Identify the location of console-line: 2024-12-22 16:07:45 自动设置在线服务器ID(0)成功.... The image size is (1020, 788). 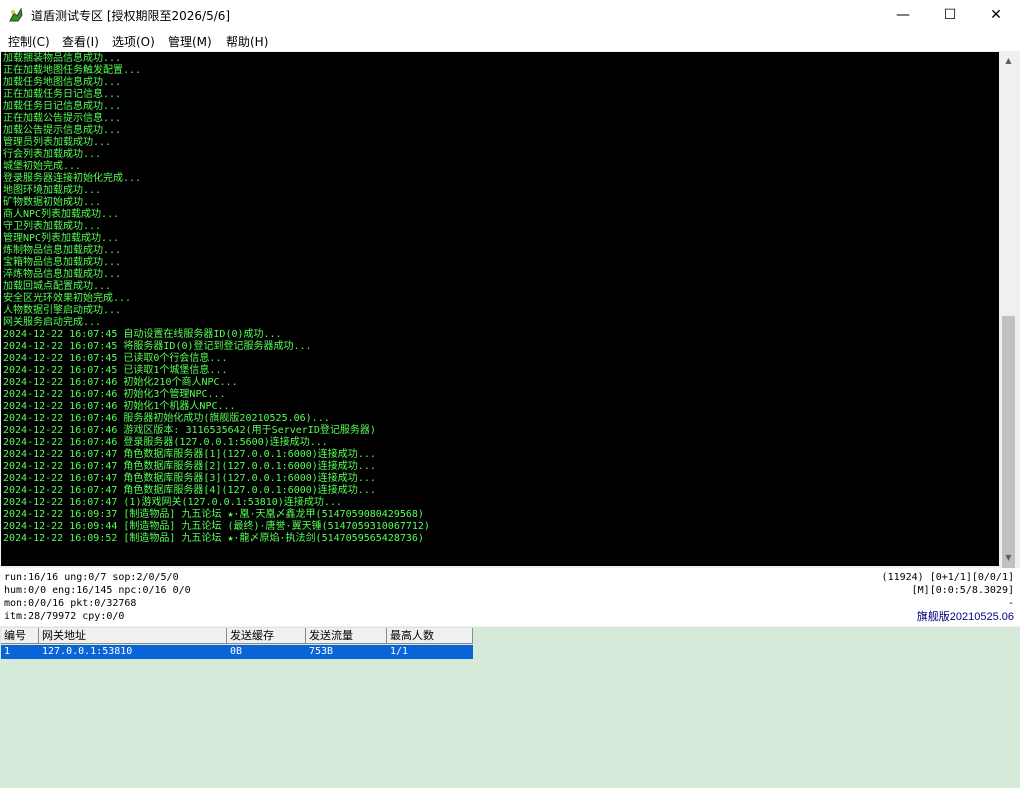
(142, 334).